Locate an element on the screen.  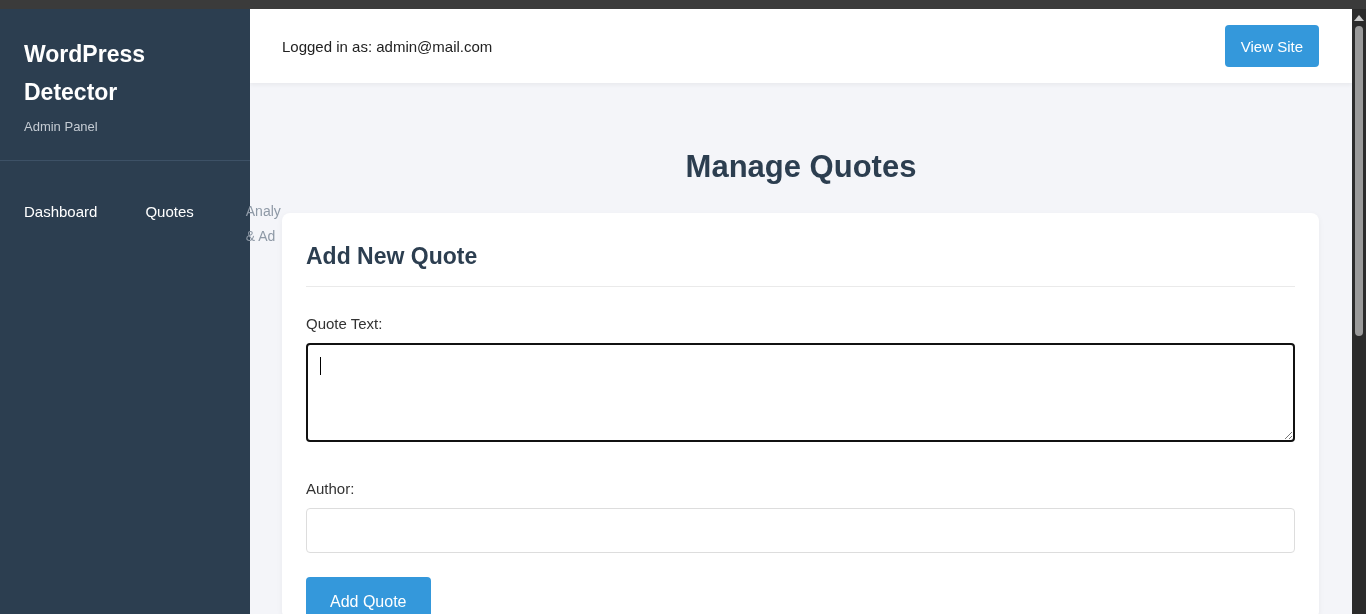
app-subtitle: Admin Panel is located at coordinates (61, 126).